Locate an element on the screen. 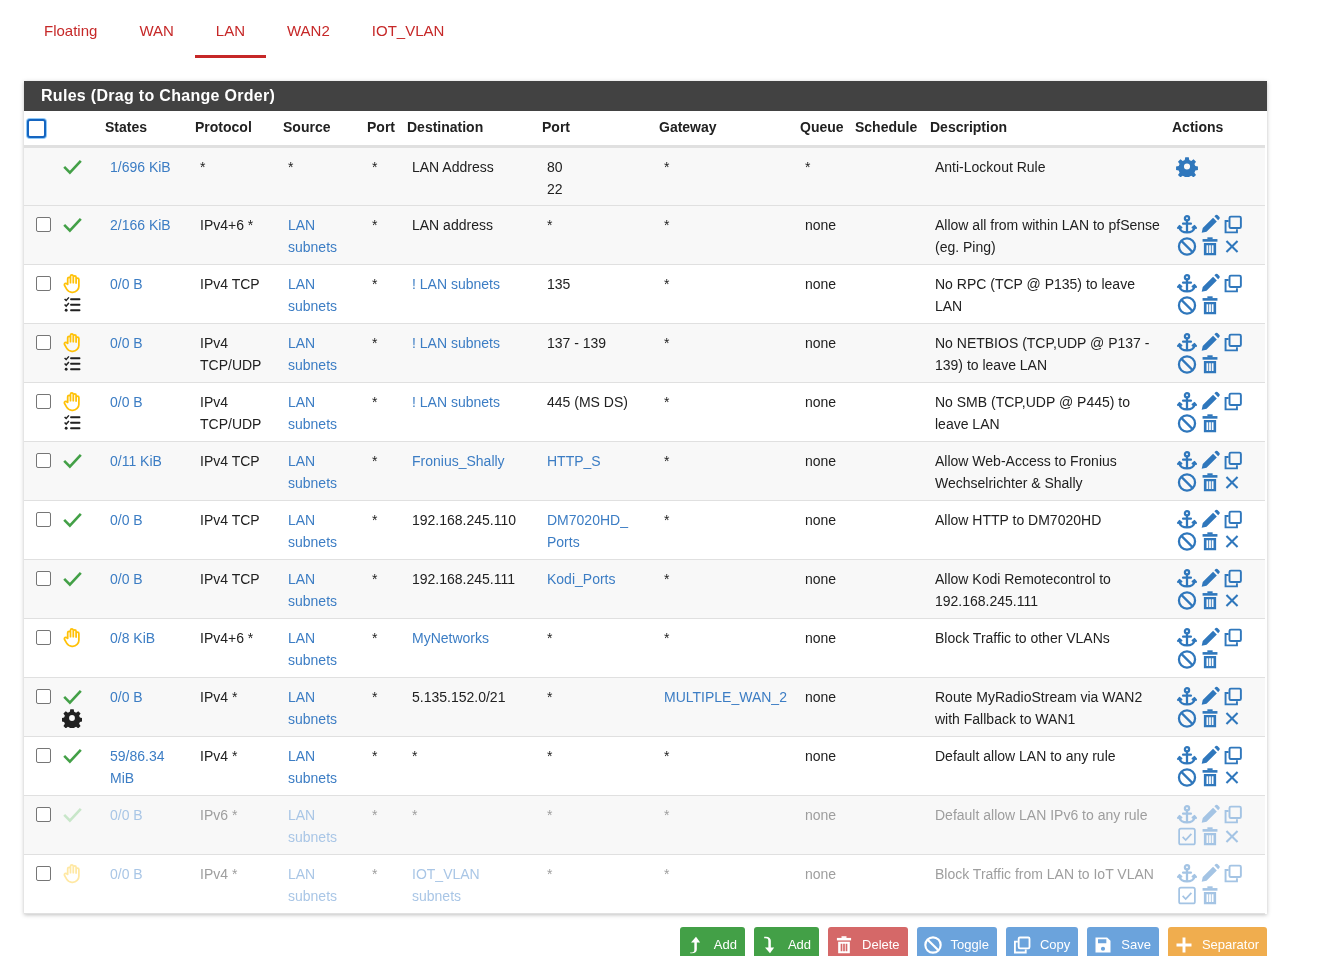 This screenshot has width=1320, height=956. port-link: DM7020HD_Ports is located at coordinates (597, 531).